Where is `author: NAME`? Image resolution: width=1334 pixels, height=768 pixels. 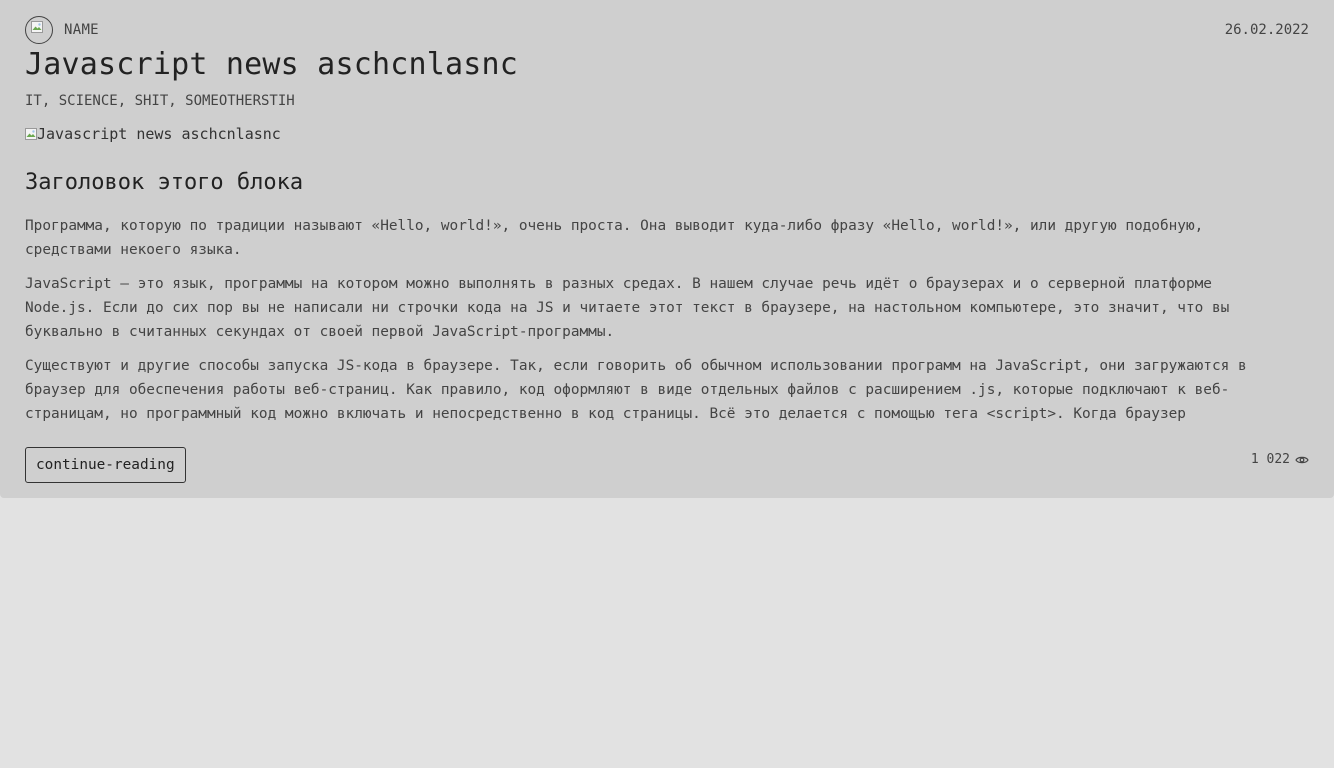
author: NAME is located at coordinates (667, 30).